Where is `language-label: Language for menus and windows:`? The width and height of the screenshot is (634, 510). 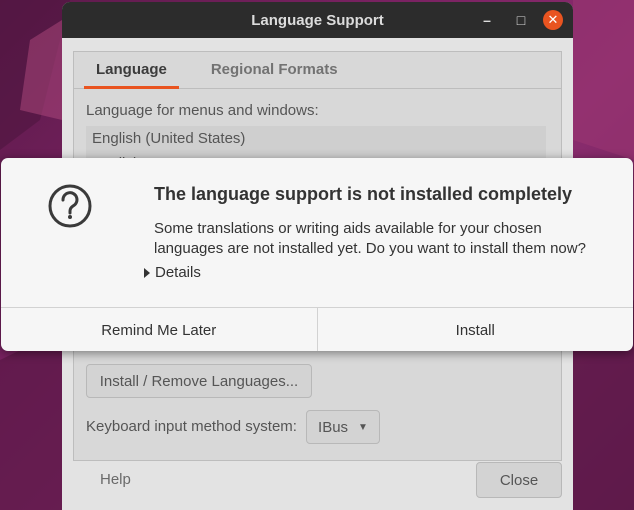 language-label: Language for menus and windows: is located at coordinates (202, 110).